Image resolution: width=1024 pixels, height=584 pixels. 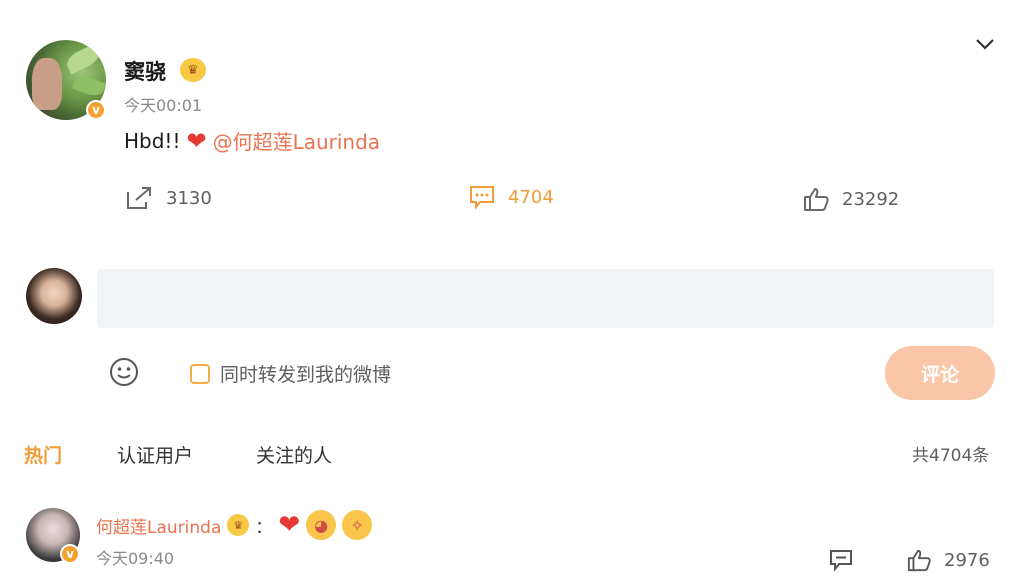 What do you see at coordinates (152, 140) in the screenshot?
I see `post-text: Hbd!!` at bounding box center [152, 140].